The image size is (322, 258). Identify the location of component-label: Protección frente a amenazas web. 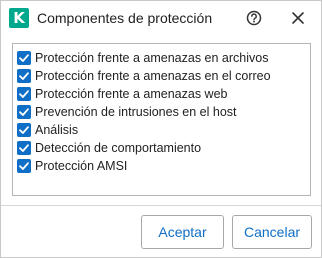
(131, 94).